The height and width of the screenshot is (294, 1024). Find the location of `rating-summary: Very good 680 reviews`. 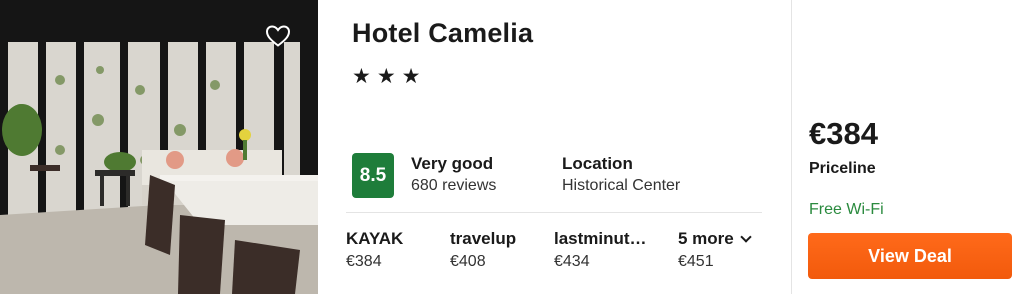

rating-summary: Very good 680 reviews is located at coordinates (453, 175).